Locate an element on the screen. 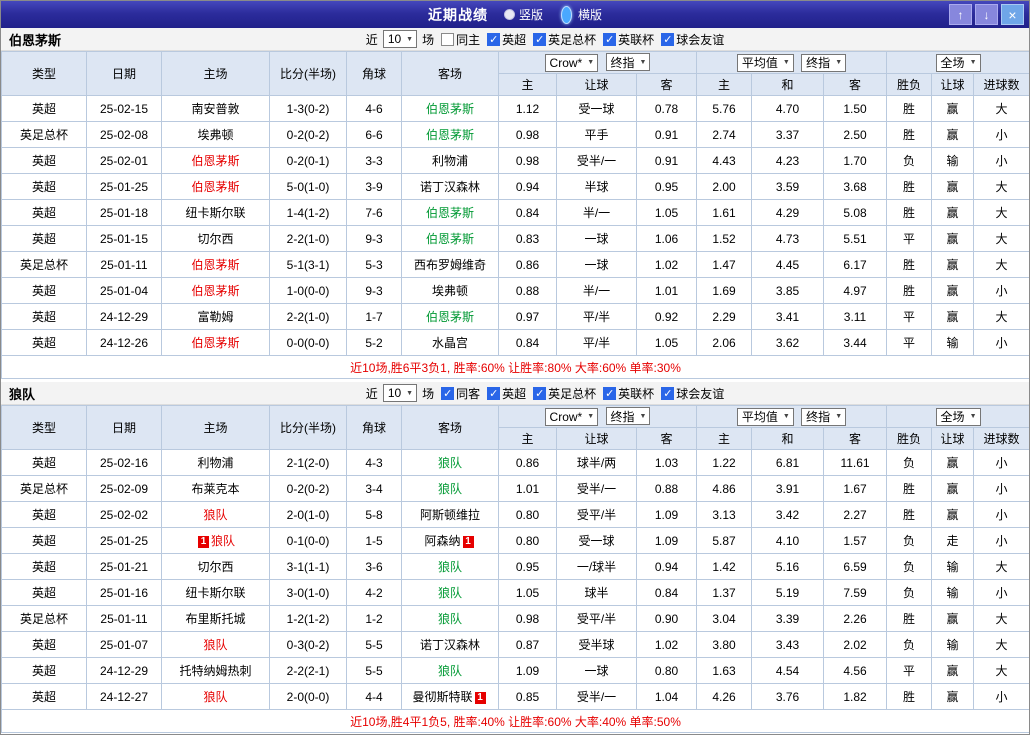 This screenshot has height=735, width=1030. avg-home-odds: 2.29 is located at coordinates (724, 316).